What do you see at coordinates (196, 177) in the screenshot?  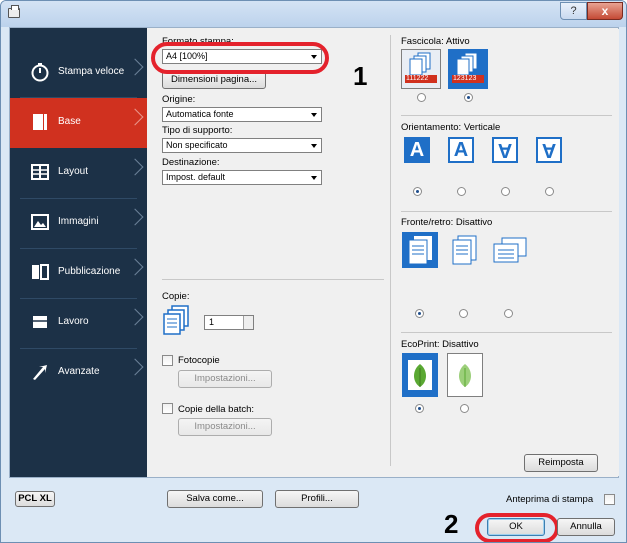 I see `destinazione-value: Impost. default` at bounding box center [196, 177].